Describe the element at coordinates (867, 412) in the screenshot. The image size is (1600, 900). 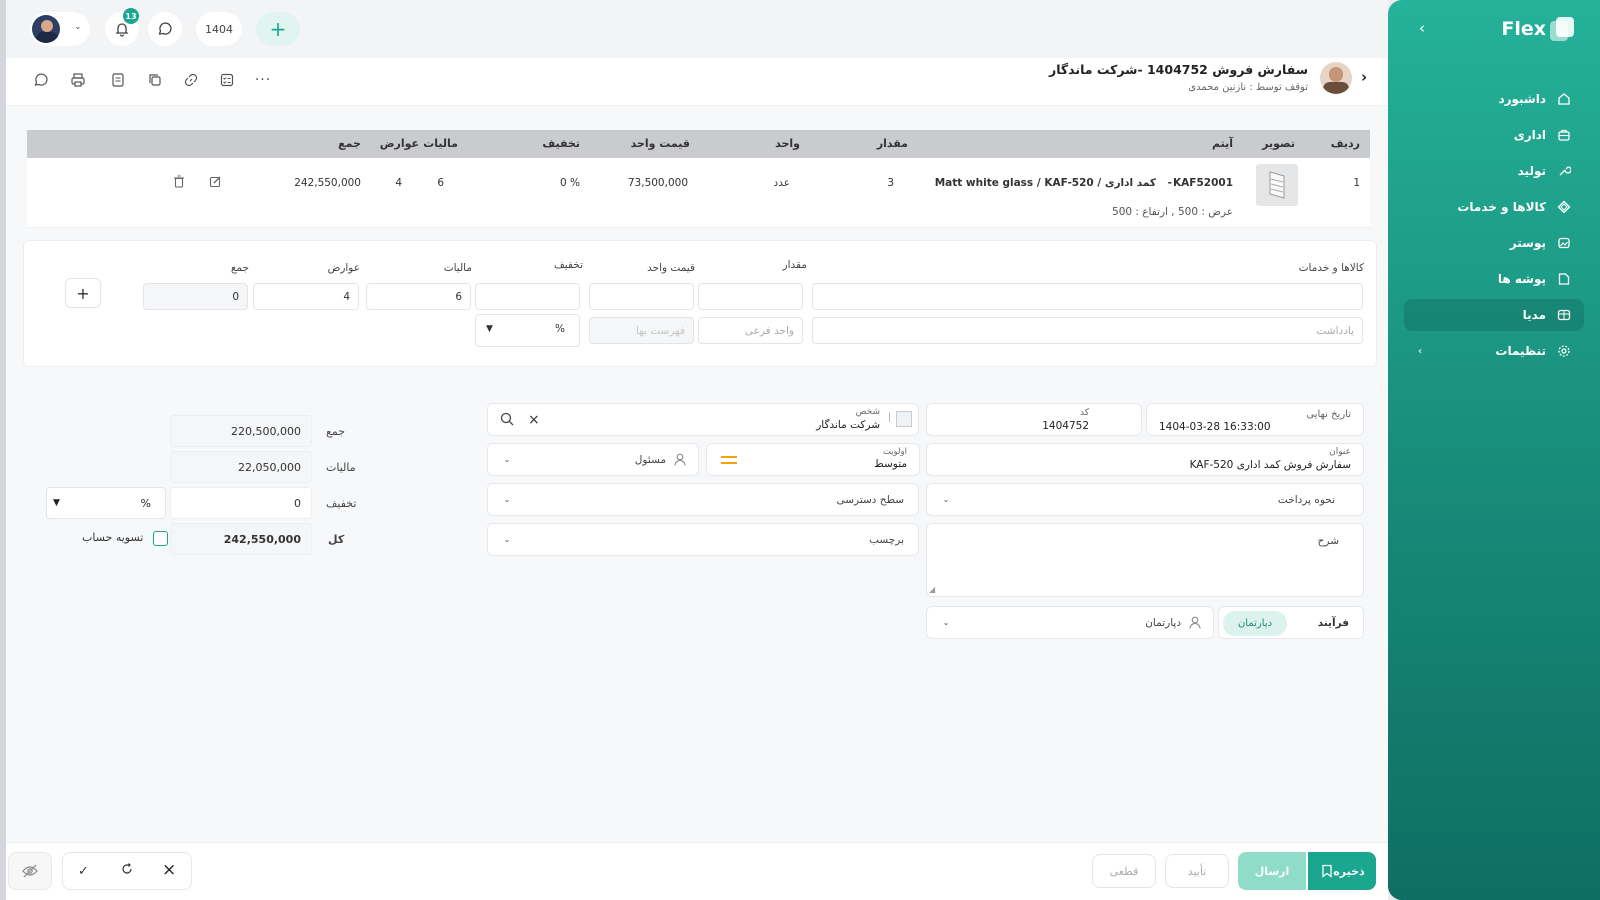
I see `person-label: شخص` at that location.